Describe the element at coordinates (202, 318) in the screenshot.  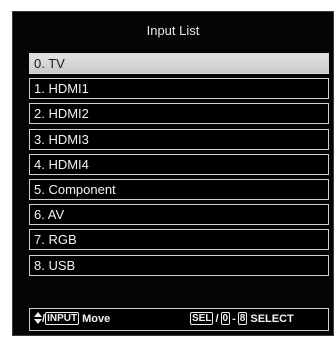
I see `sel-key-label: SEL` at that location.